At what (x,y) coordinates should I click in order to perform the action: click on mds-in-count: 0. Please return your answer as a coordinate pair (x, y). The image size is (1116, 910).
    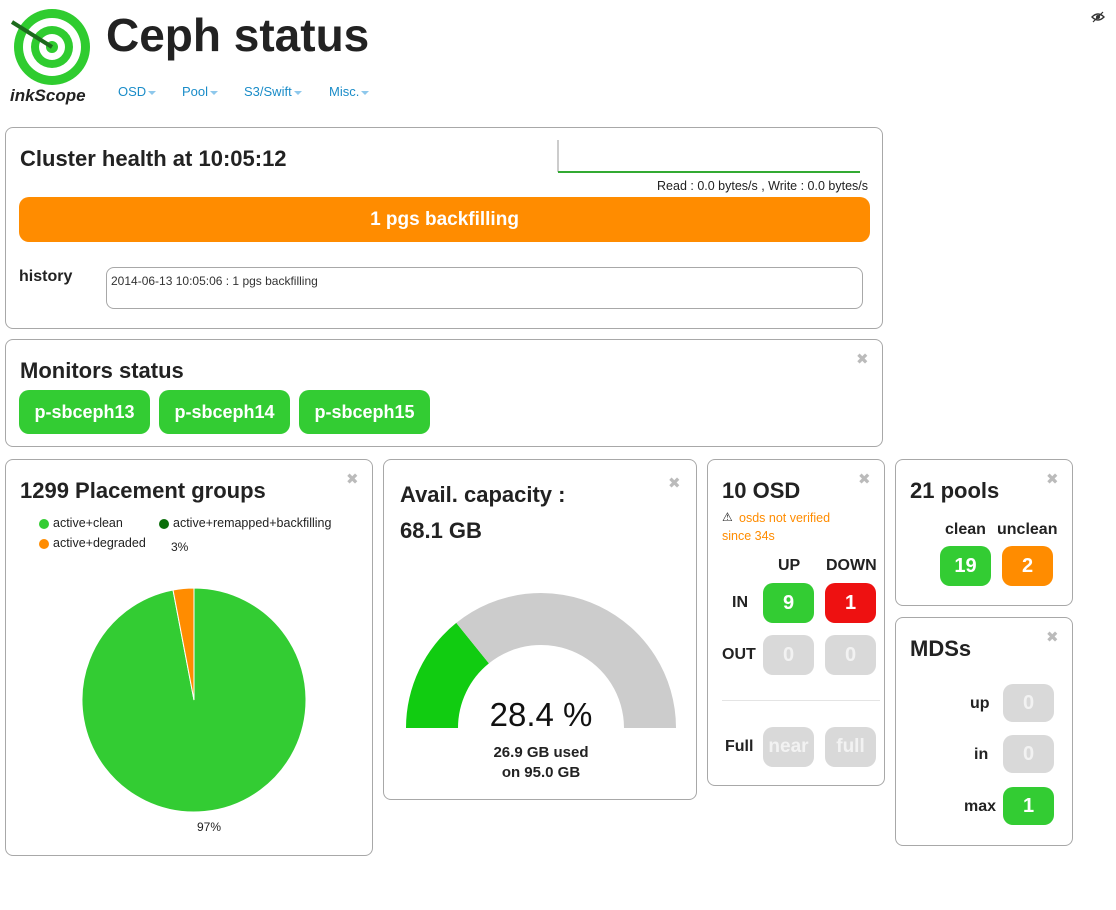
    Looking at the image, I should click on (1028, 754).